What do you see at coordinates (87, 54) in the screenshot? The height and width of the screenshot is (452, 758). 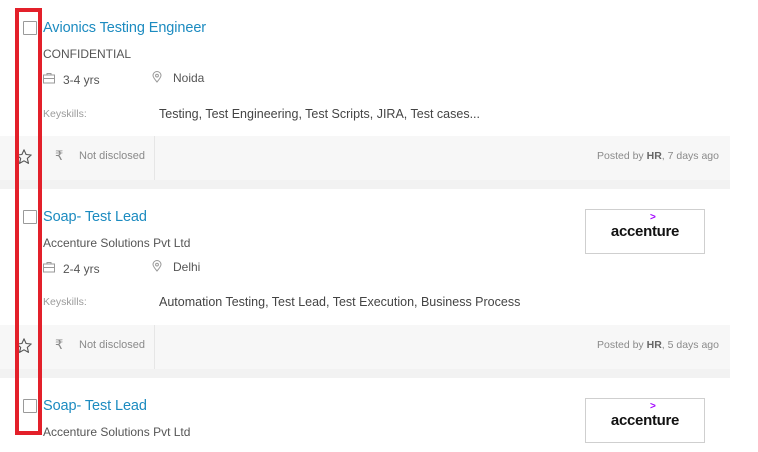 I see `company-name: CONFIDENTIAL` at bounding box center [87, 54].